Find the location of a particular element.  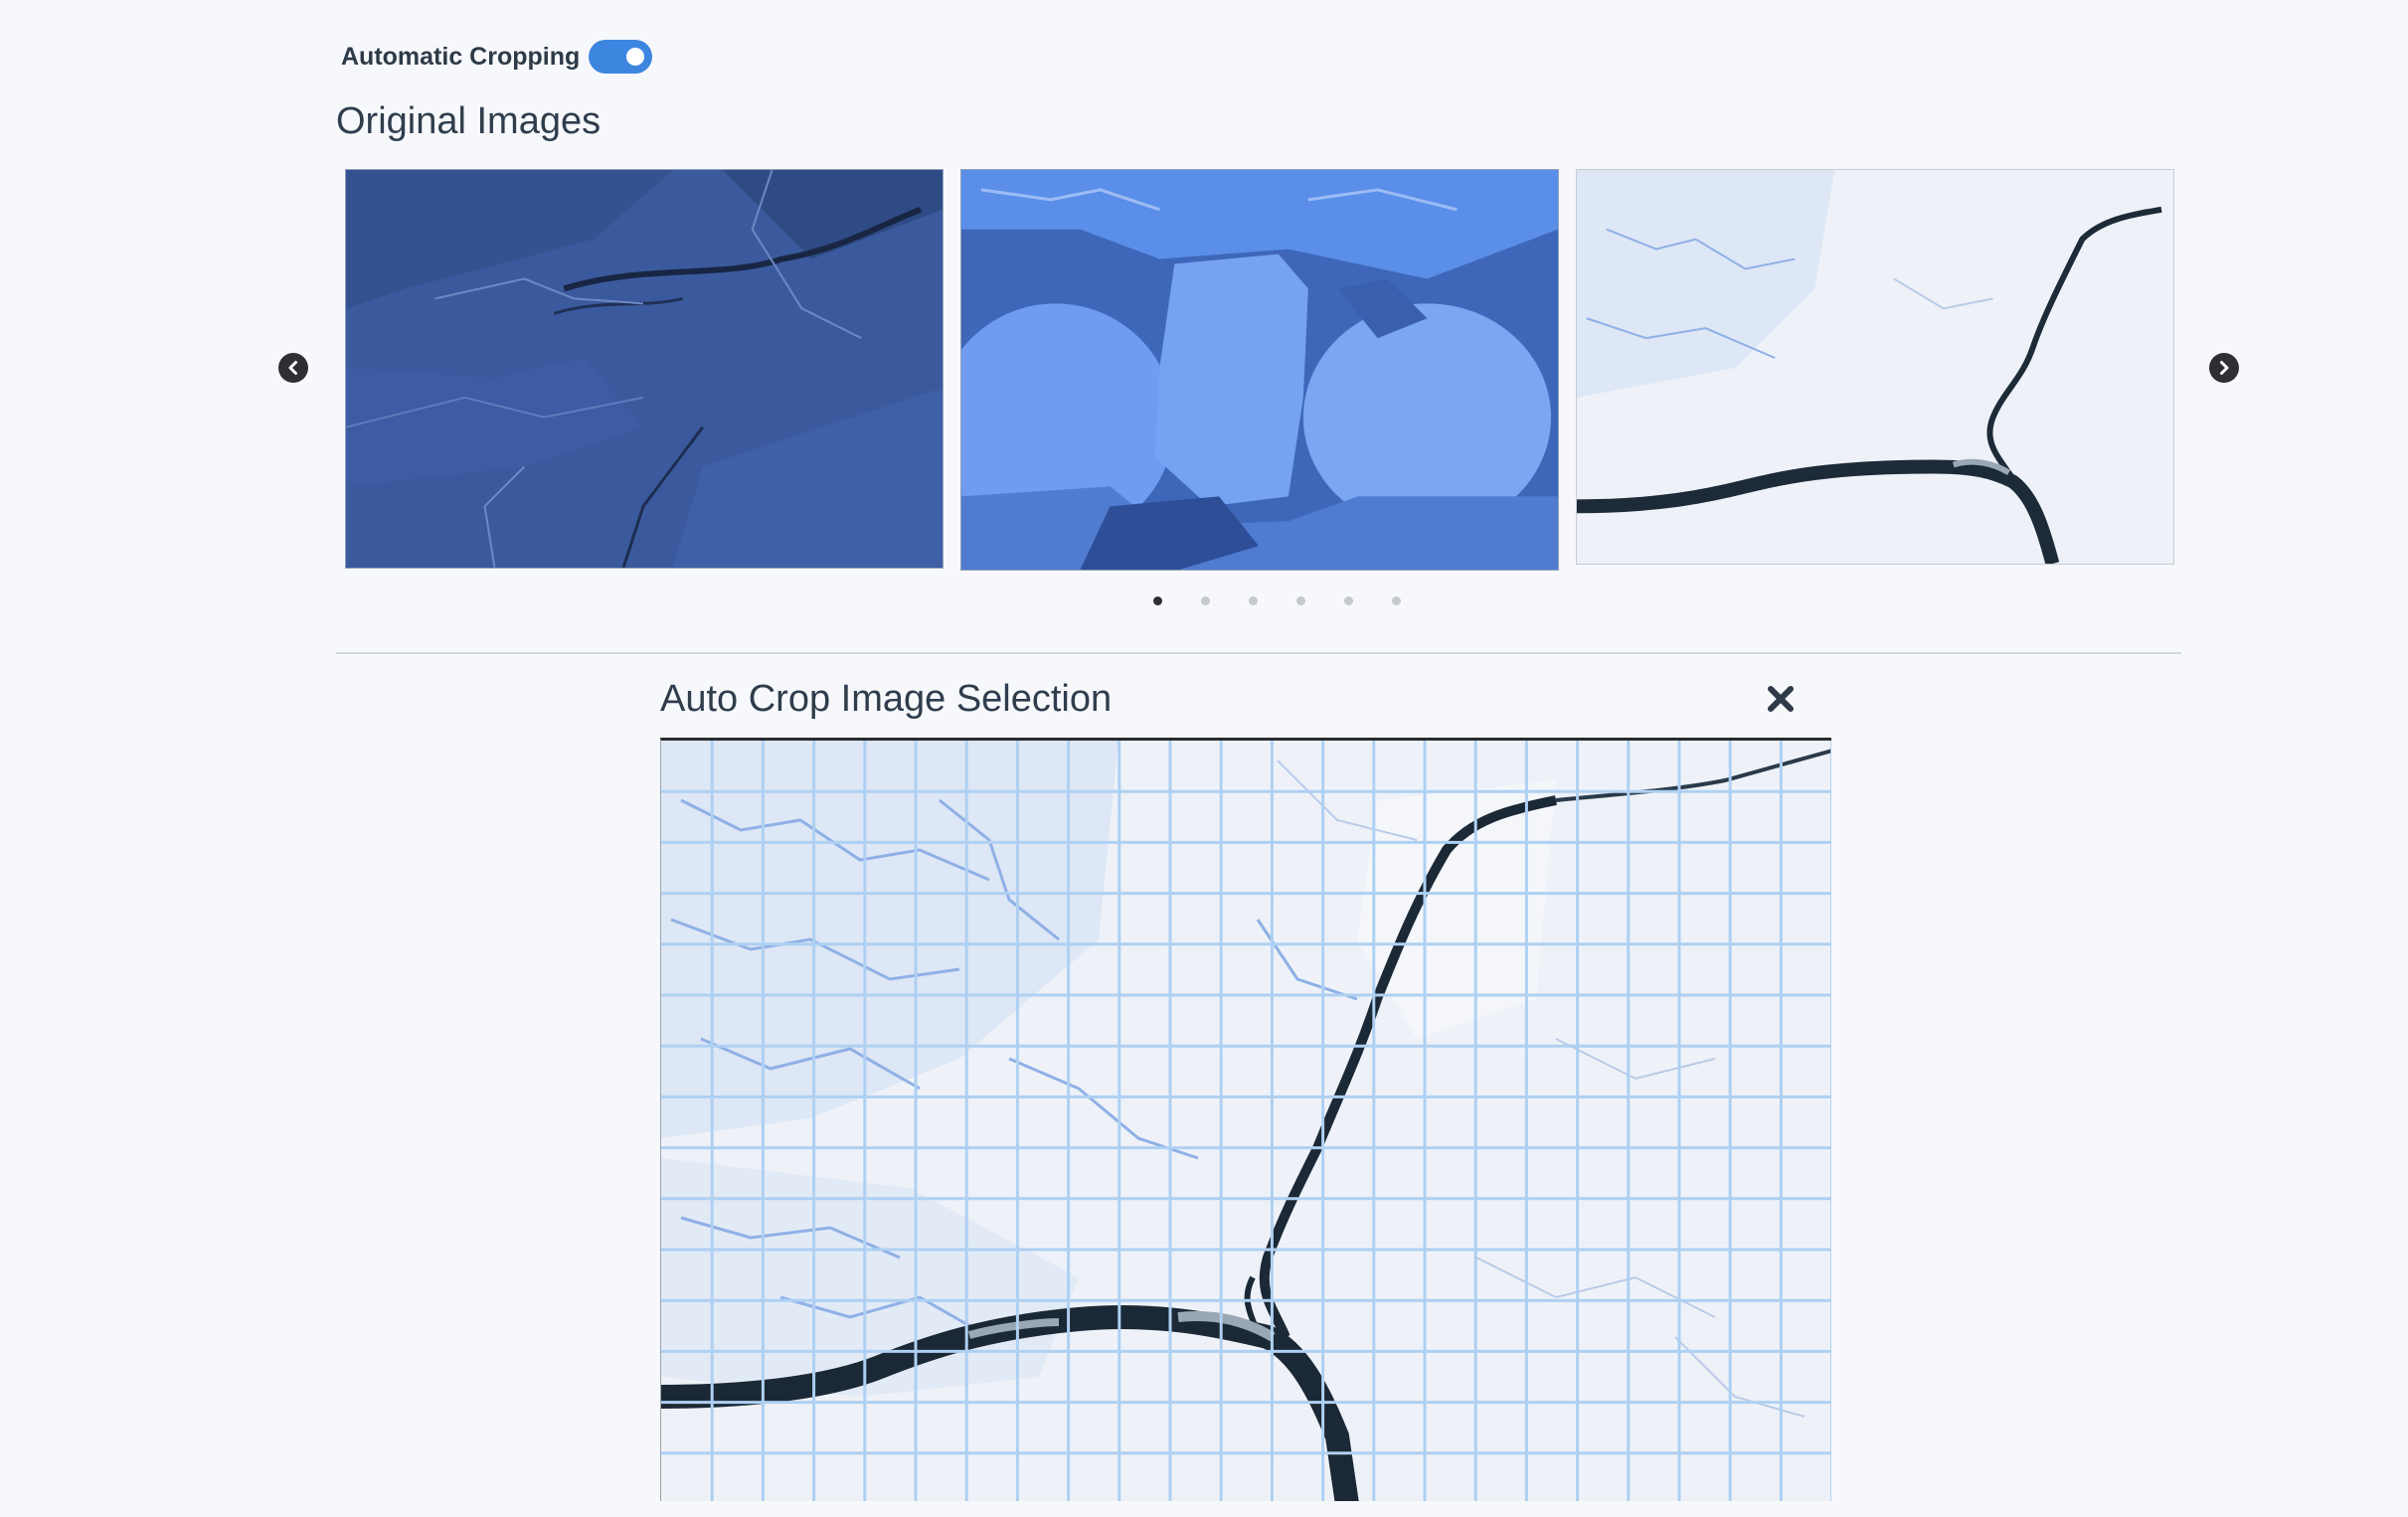

auto-crop-setting: Automatic Cropping is located at coordinates (497, 57).